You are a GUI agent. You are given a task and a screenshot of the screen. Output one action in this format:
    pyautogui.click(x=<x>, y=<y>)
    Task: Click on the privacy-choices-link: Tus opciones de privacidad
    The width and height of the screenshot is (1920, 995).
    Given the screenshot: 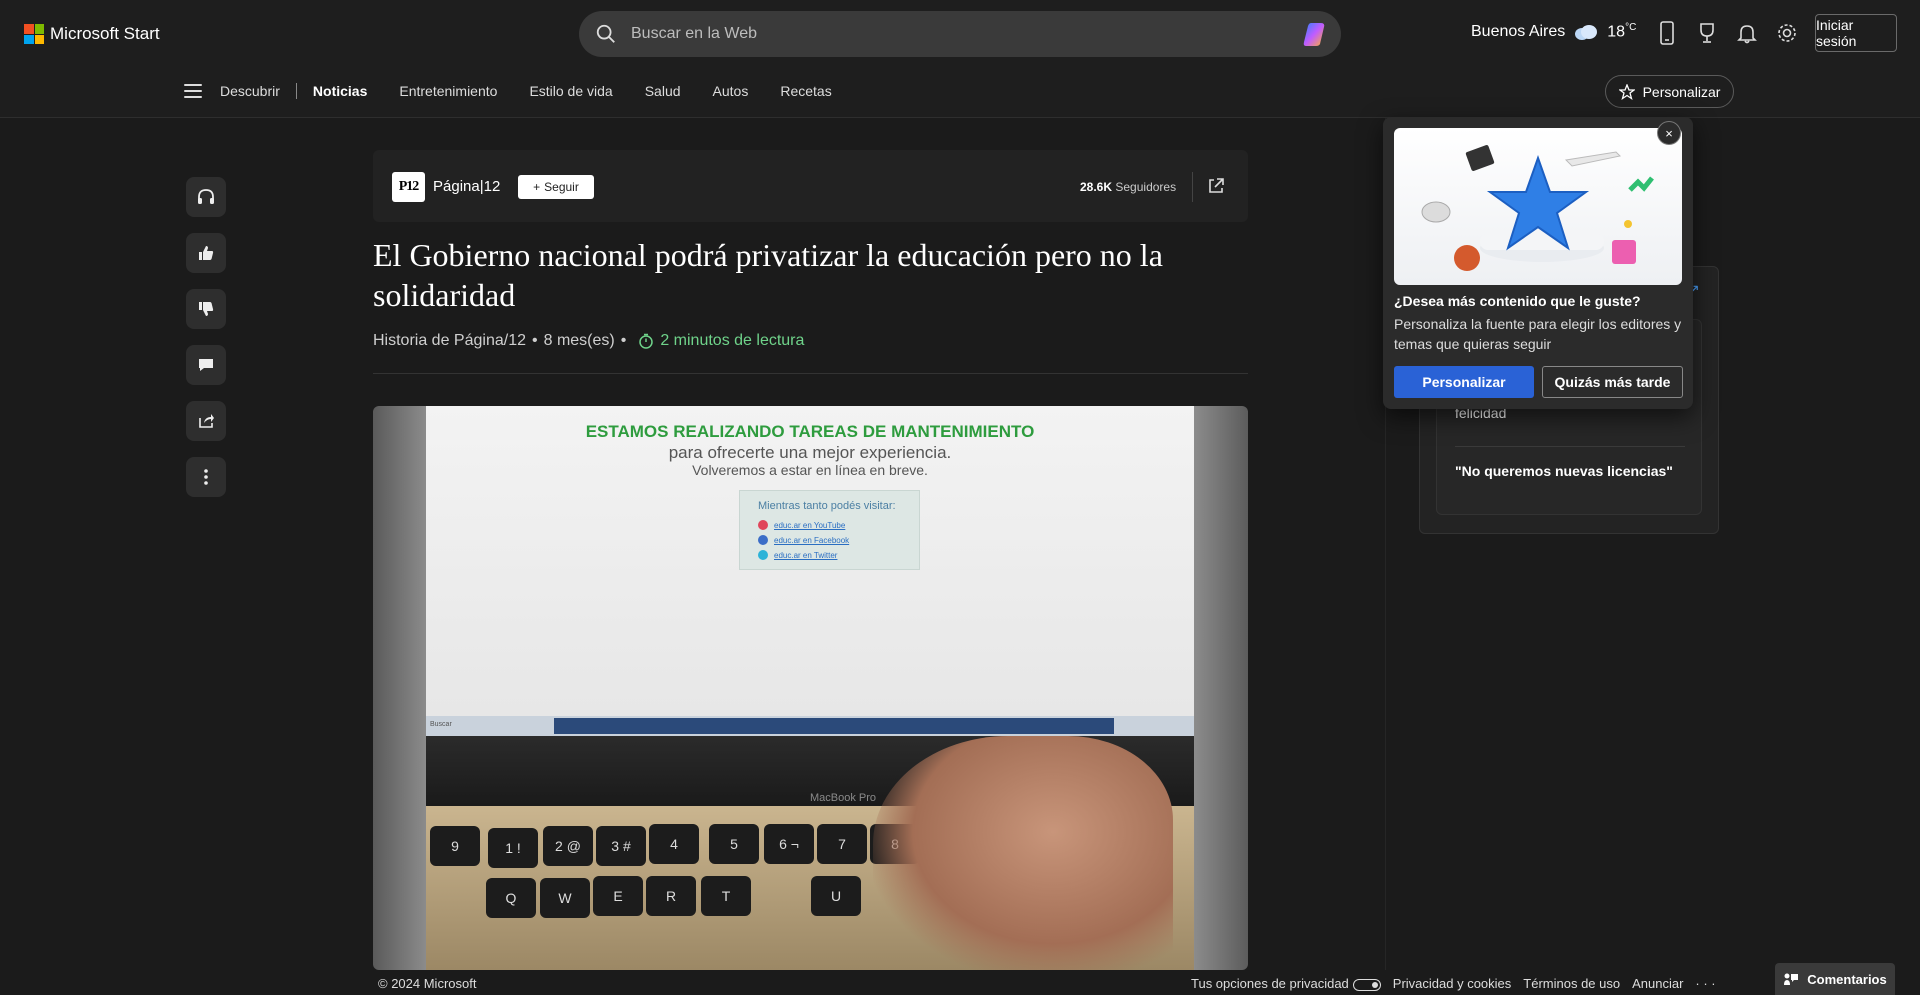 What is the action you would take?
    pyautogui.click(x=1286, y=983)
    